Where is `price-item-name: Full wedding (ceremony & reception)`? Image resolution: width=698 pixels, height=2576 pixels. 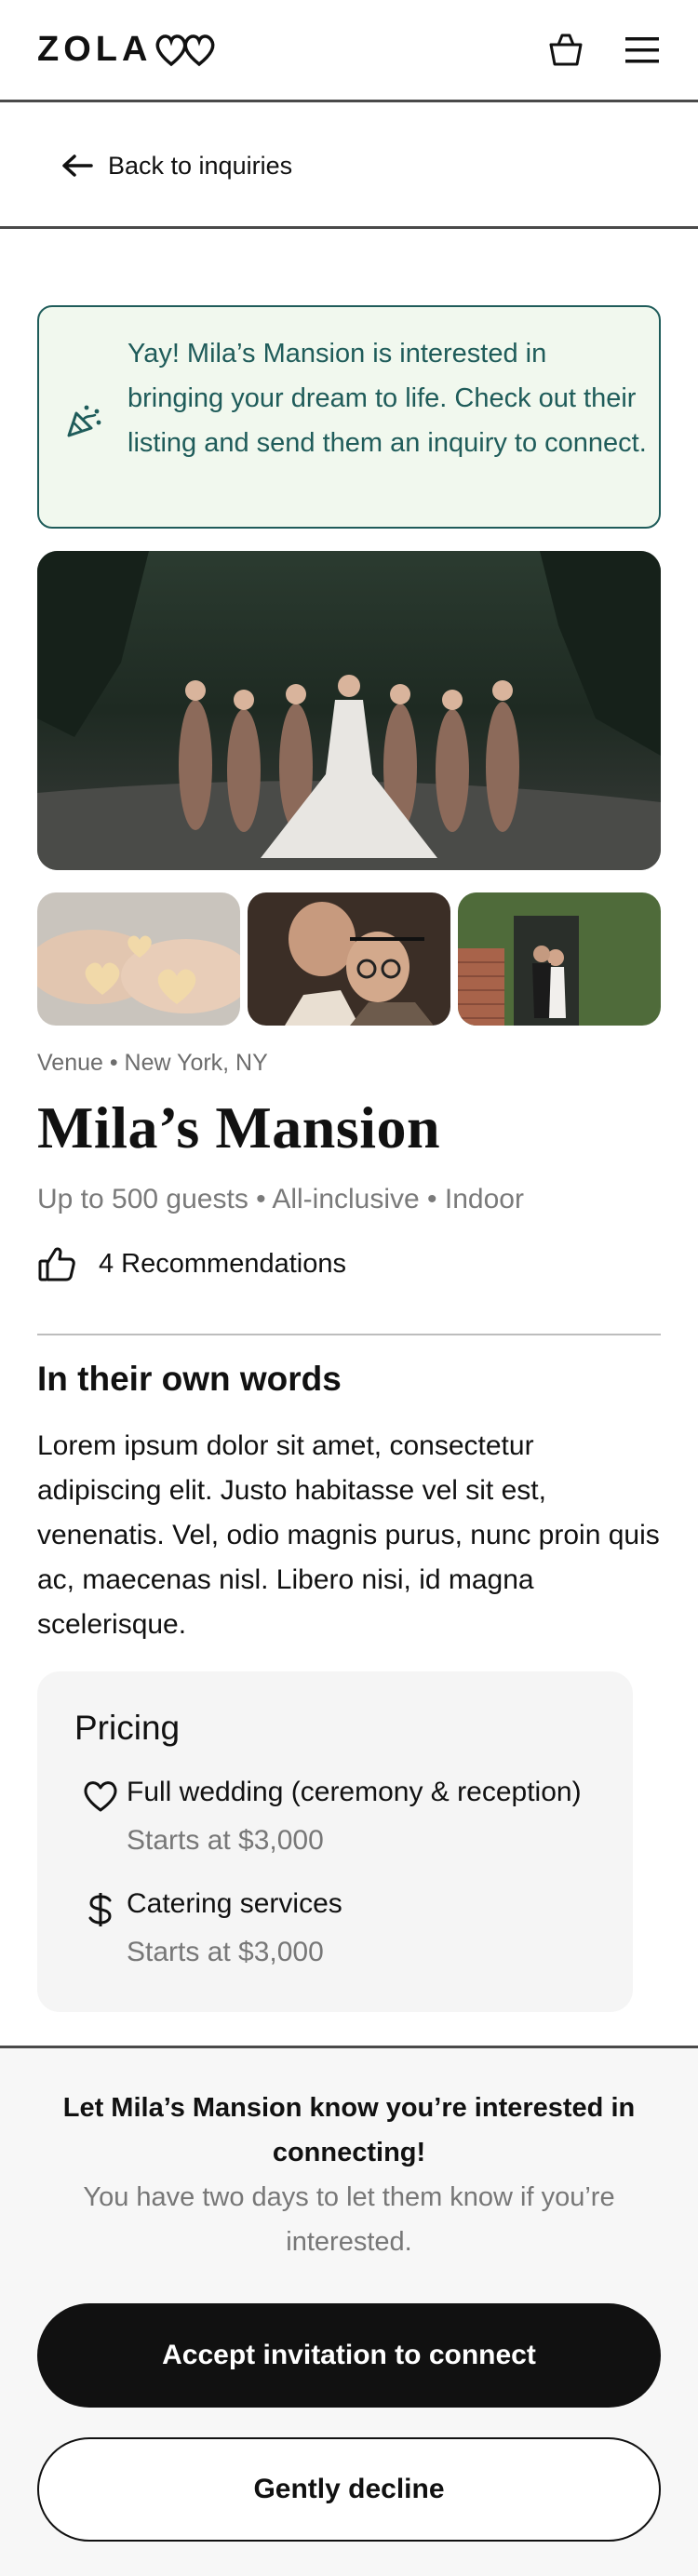 price-item-name: Full wedding (ceremony & reception) is located at coordinates (354, 1792).